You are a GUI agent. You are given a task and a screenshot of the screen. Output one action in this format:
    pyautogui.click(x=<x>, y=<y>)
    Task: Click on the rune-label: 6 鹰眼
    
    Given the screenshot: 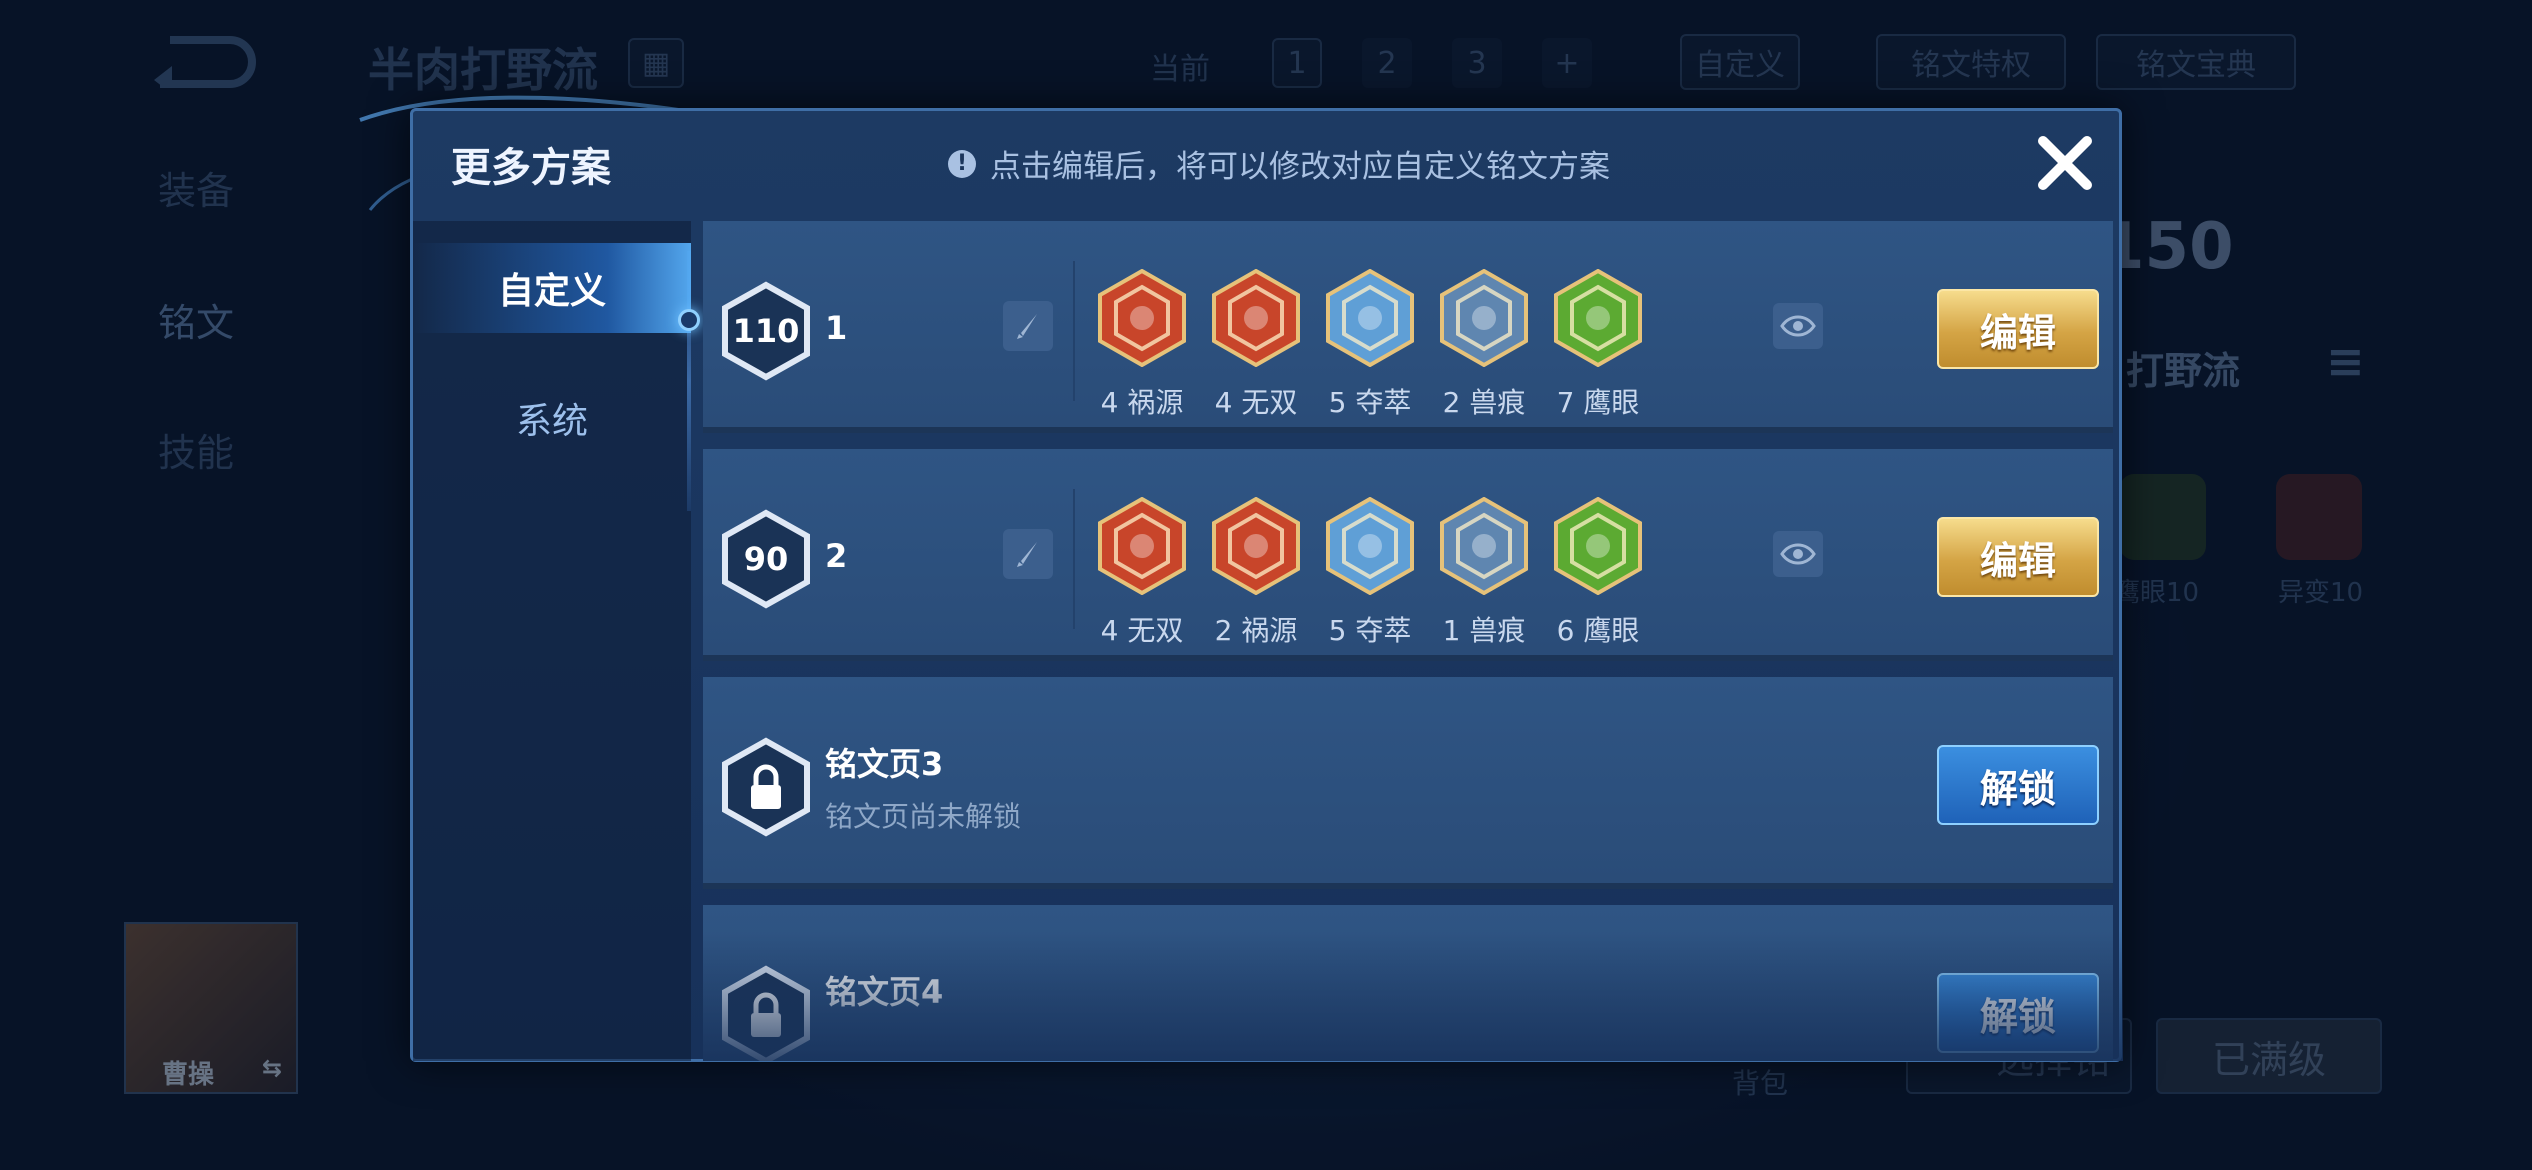 What is the action you would take?
    pyautogui.click(x=1598, y=630)
    